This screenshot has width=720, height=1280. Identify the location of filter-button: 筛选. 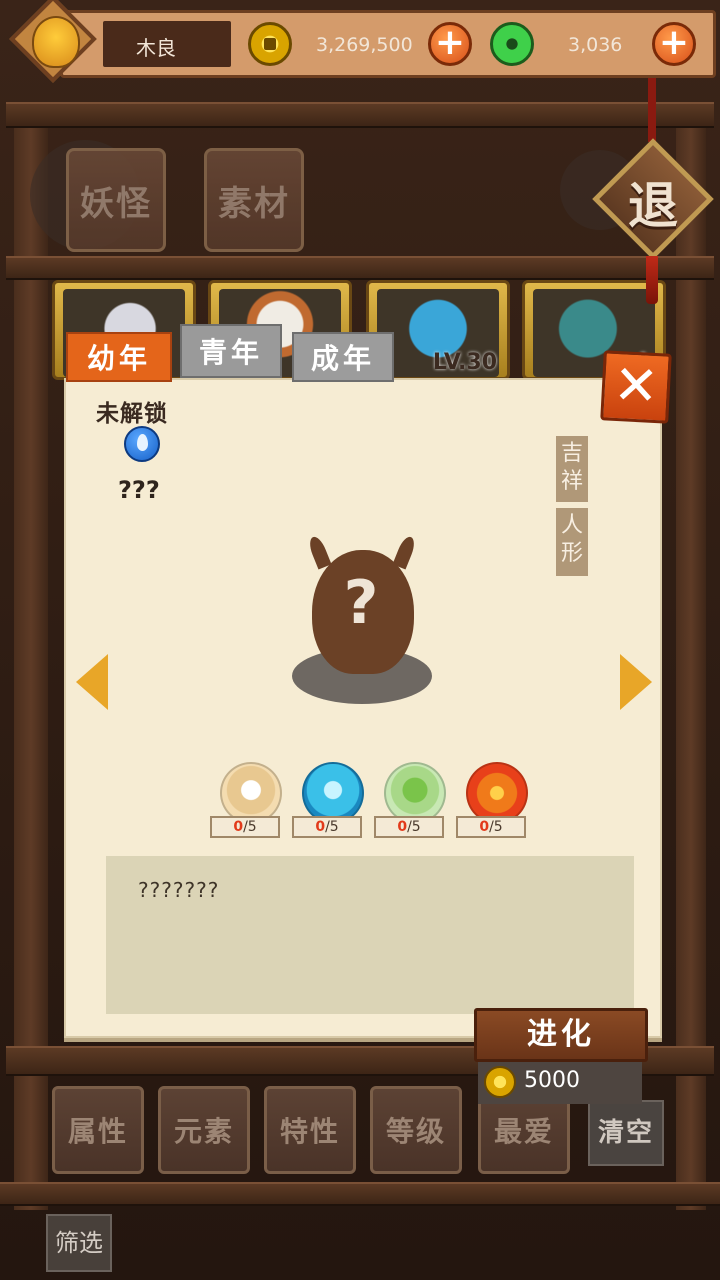
(79, 1243).